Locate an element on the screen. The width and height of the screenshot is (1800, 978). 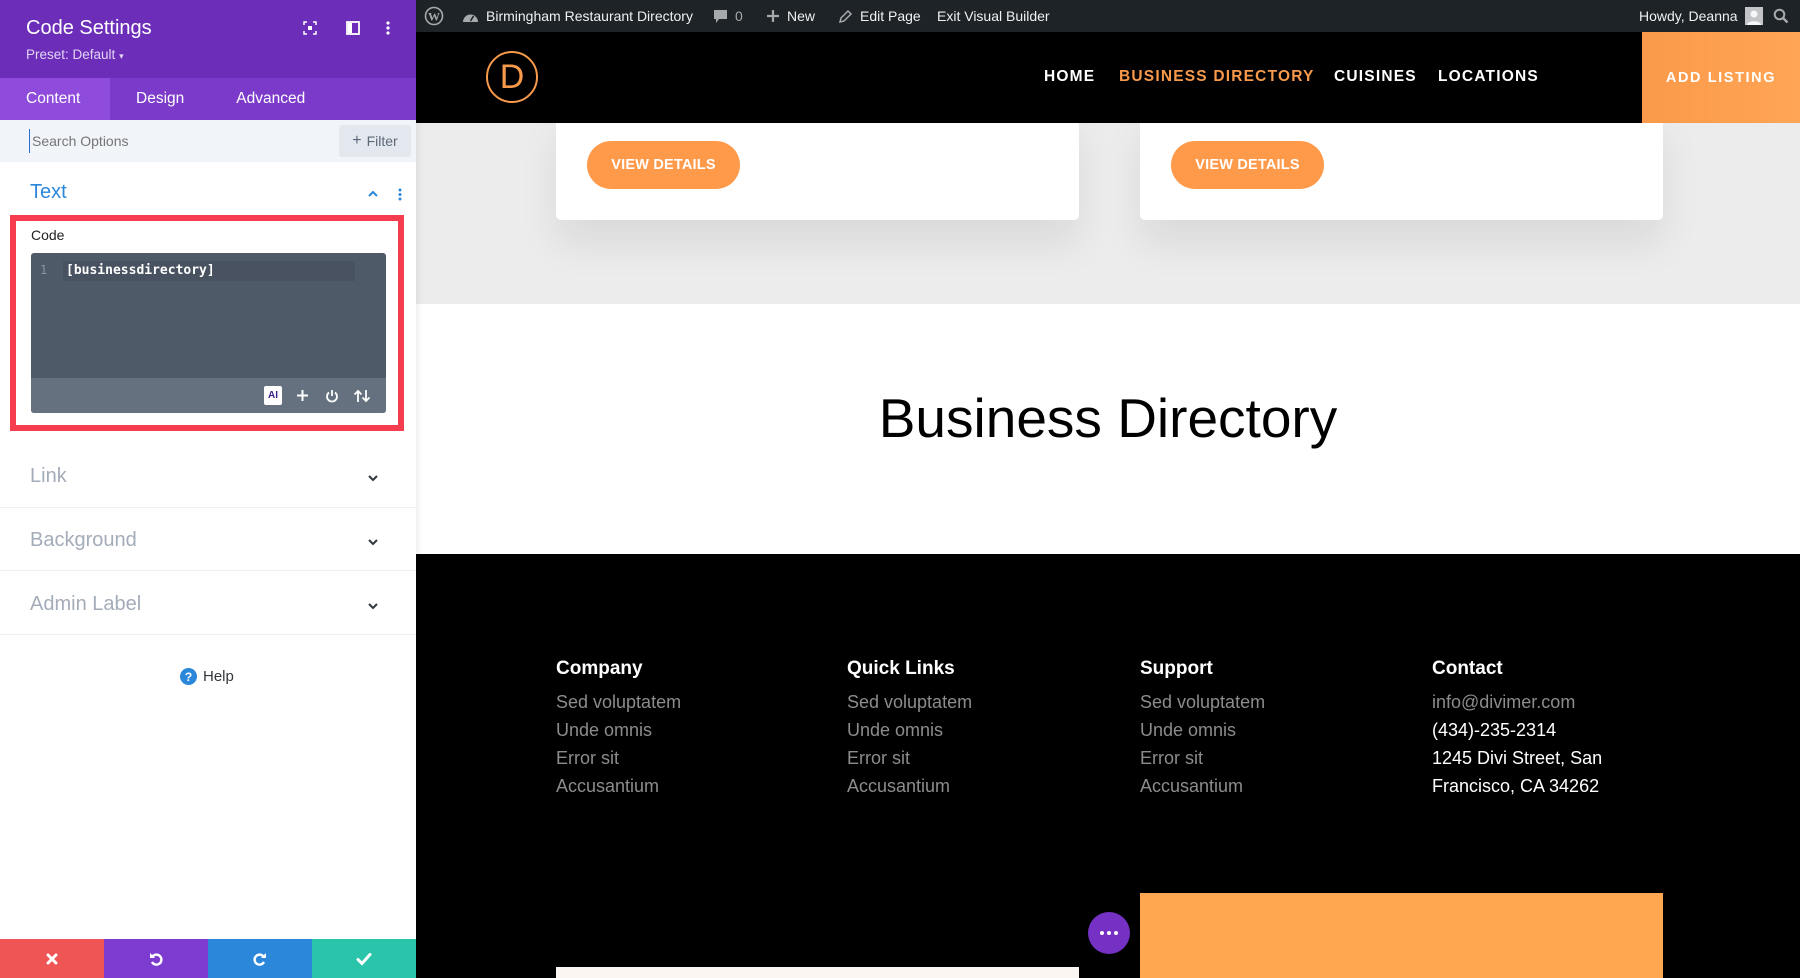
edit-page-link: Edit Page is located at coordinates (879, 16).